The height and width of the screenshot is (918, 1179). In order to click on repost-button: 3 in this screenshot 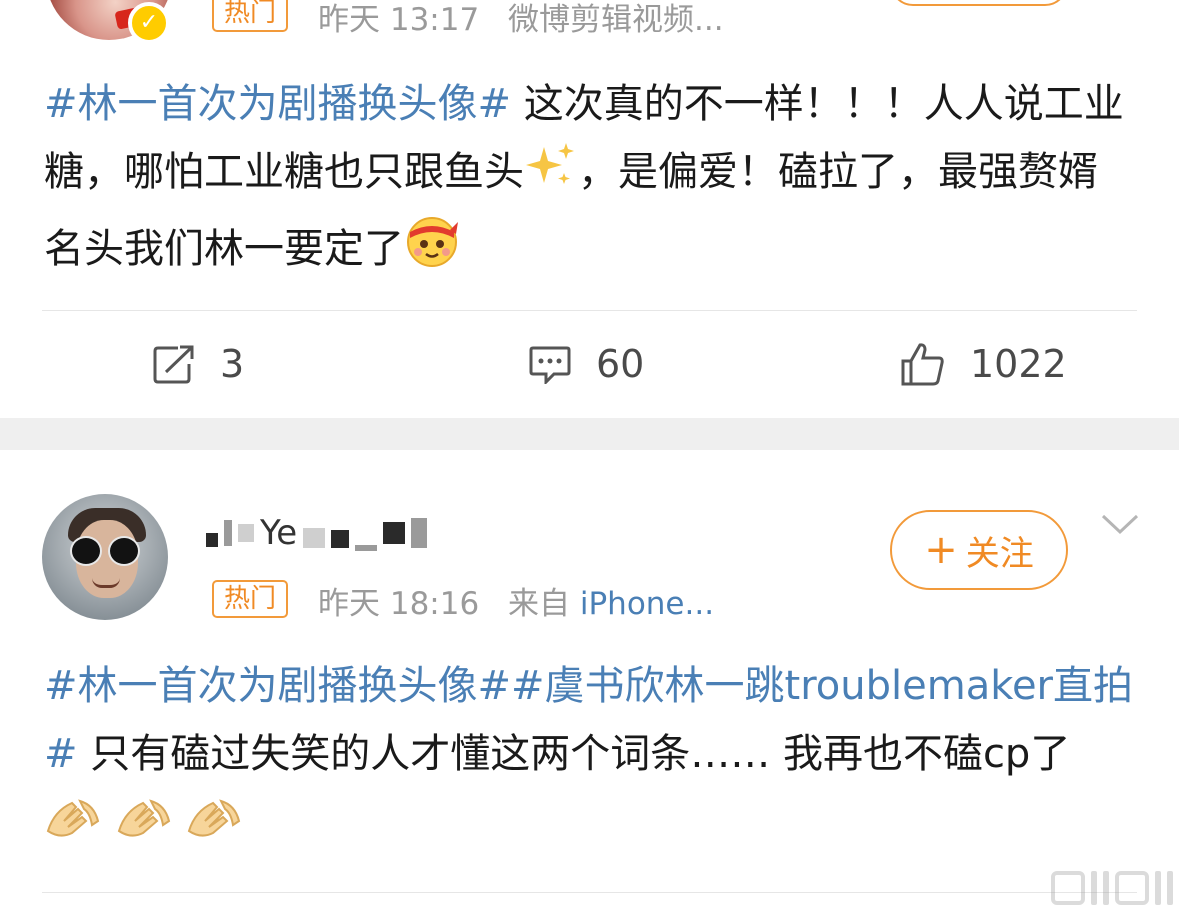, I will do `click(198, 364)`.